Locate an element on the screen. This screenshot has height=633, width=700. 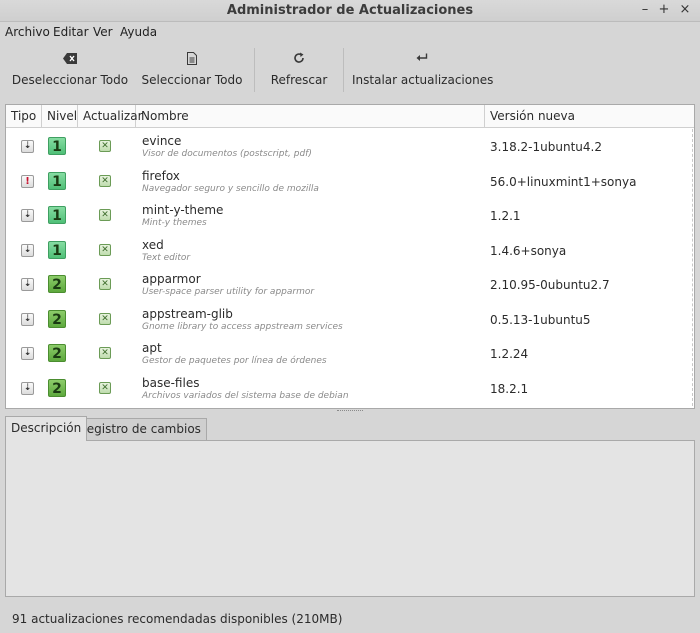
tab-changelog: Registro de cambios is located at coordinates (140, 429).